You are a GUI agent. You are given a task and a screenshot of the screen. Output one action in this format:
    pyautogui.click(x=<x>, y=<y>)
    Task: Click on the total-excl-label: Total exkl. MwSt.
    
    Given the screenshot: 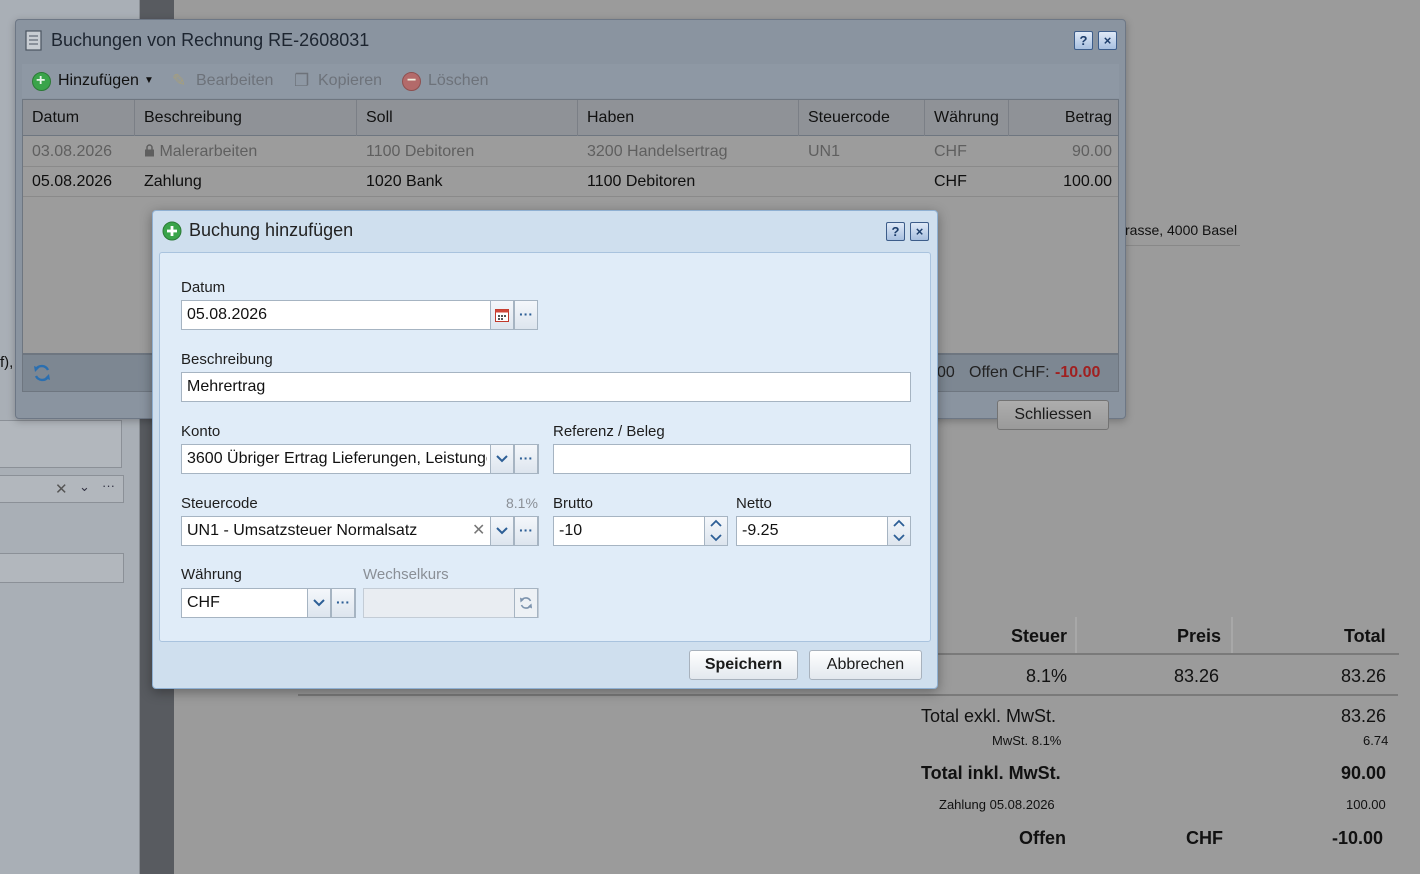 What is the action you would take?
    pyautogui.click(x=989, y=716)
    